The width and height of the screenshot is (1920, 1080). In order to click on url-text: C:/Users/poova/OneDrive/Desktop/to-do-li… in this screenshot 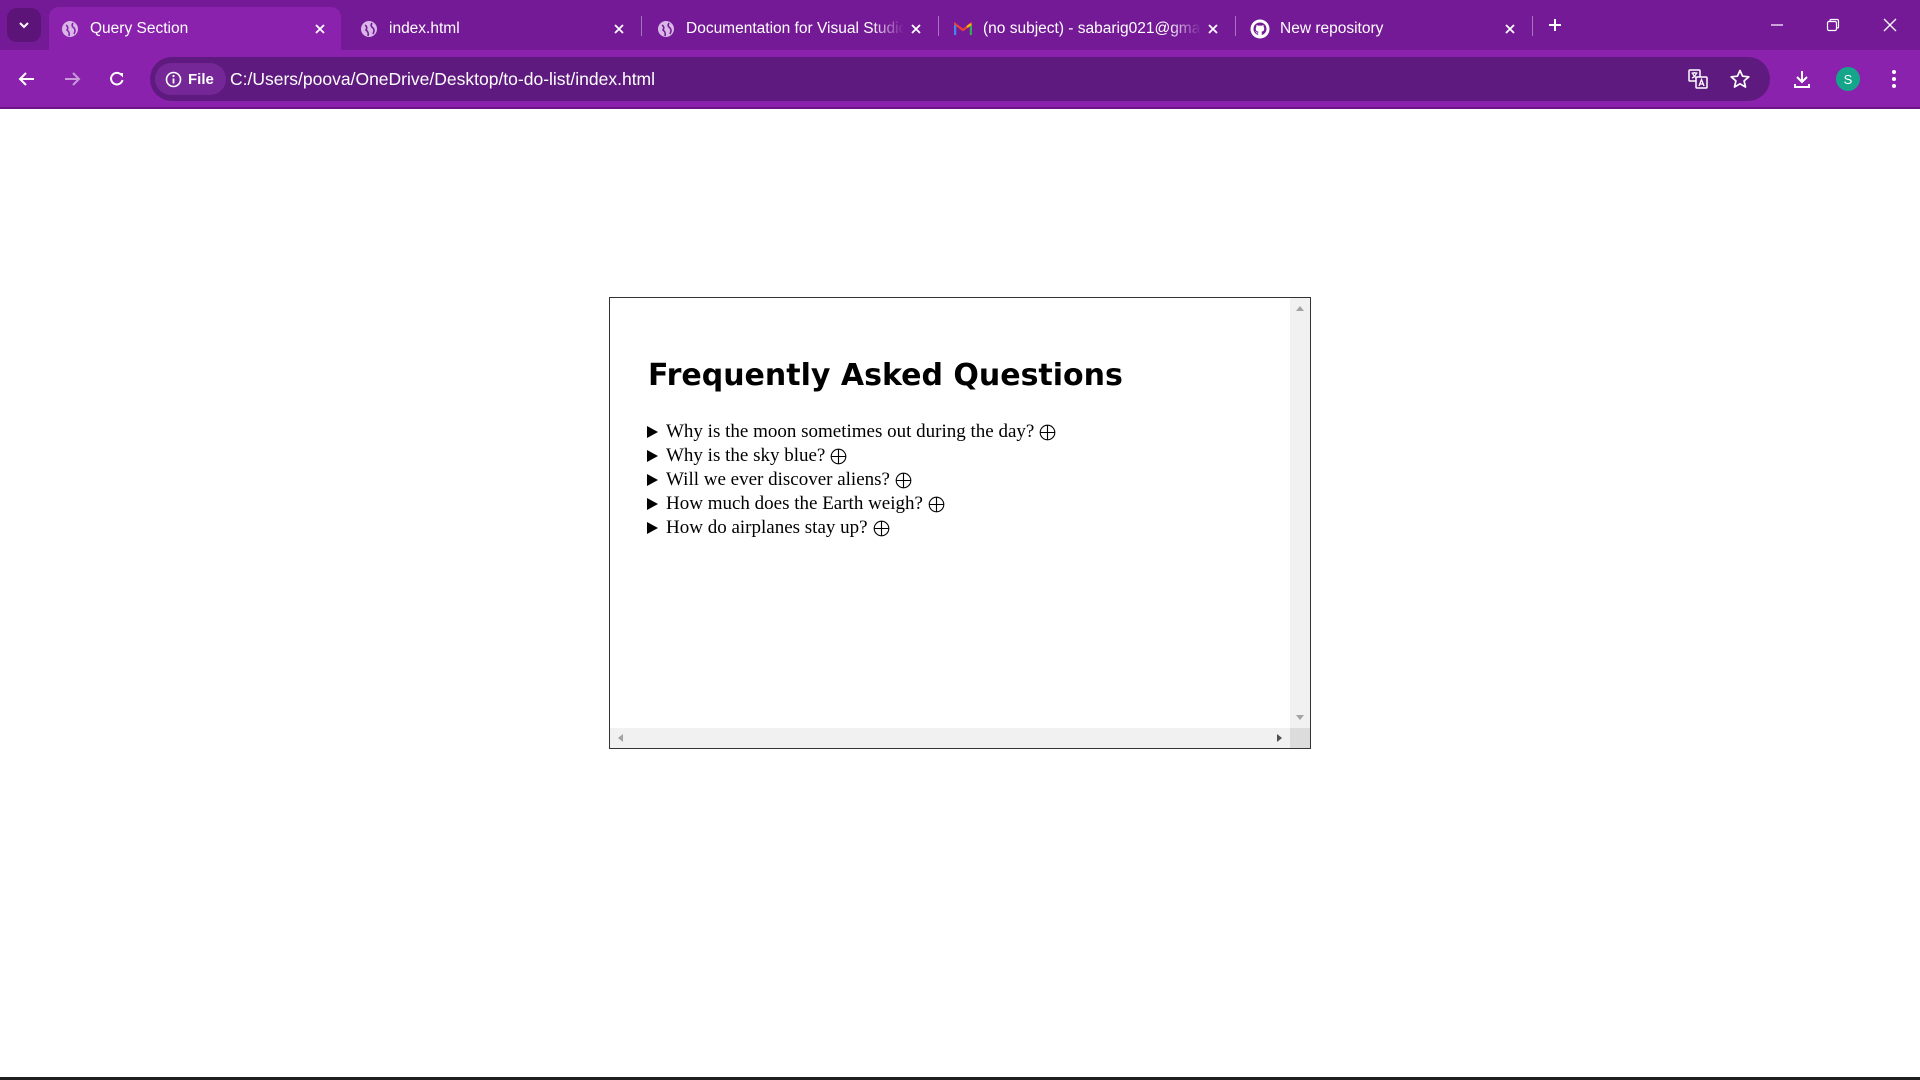, I will do `click(442, 79)`.